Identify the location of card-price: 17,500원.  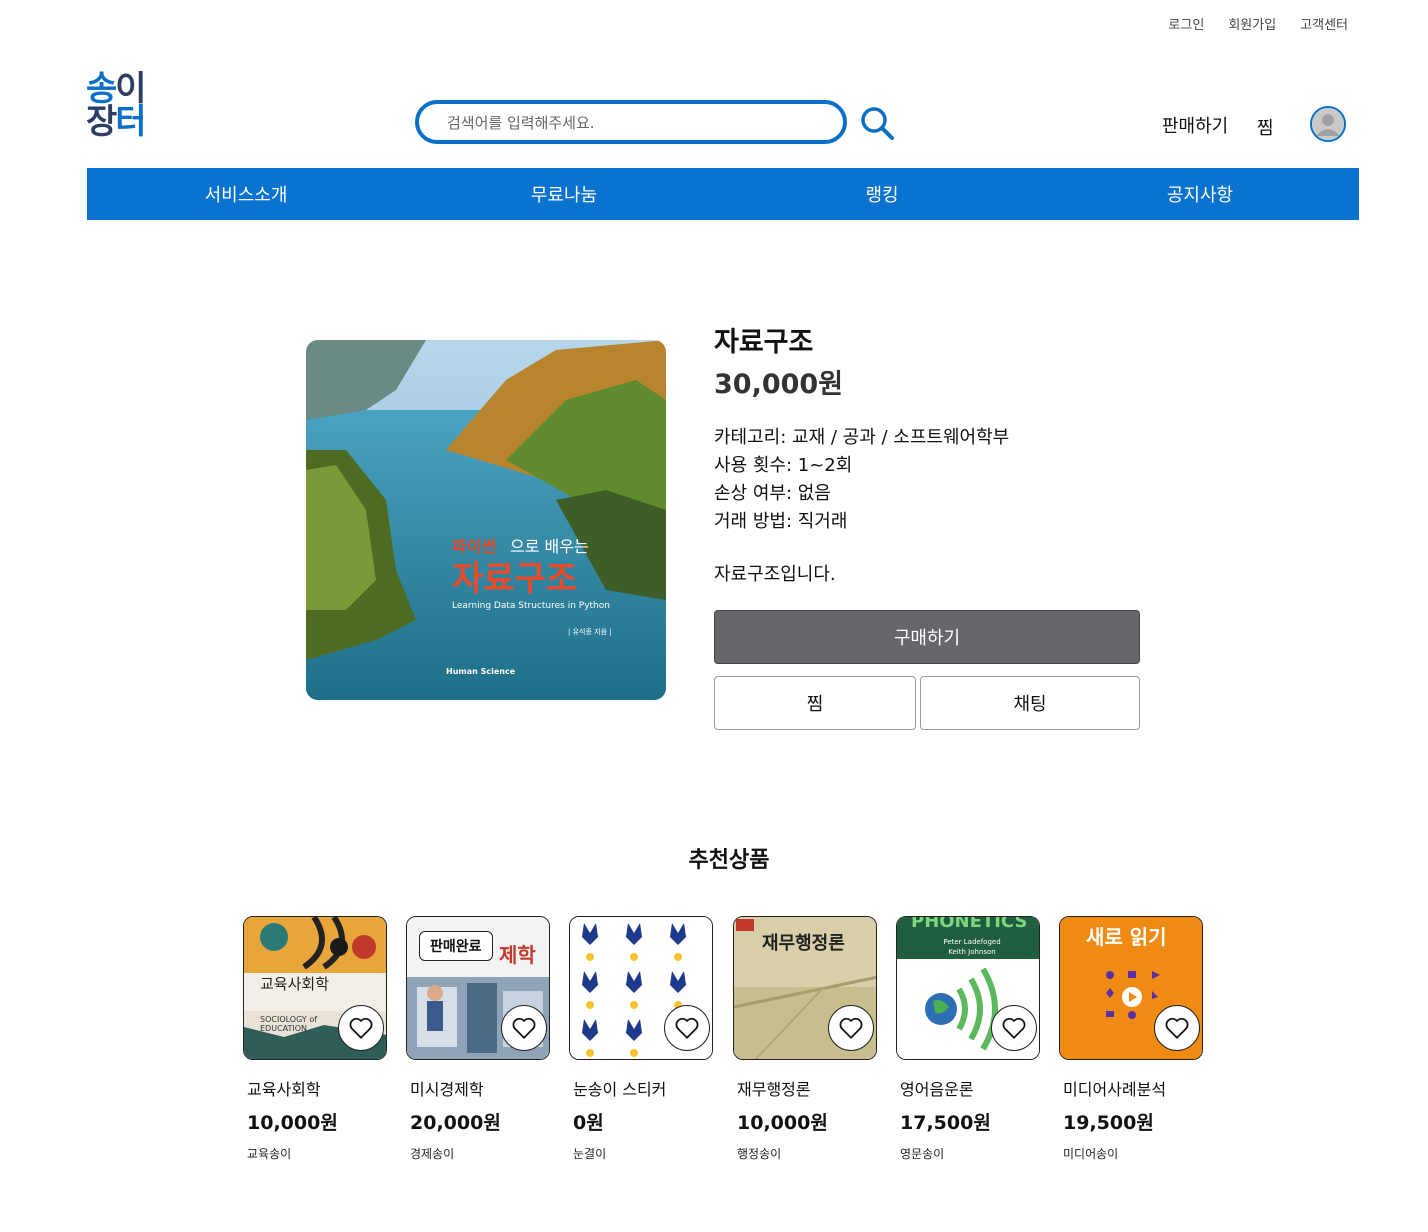
(945, 1123).